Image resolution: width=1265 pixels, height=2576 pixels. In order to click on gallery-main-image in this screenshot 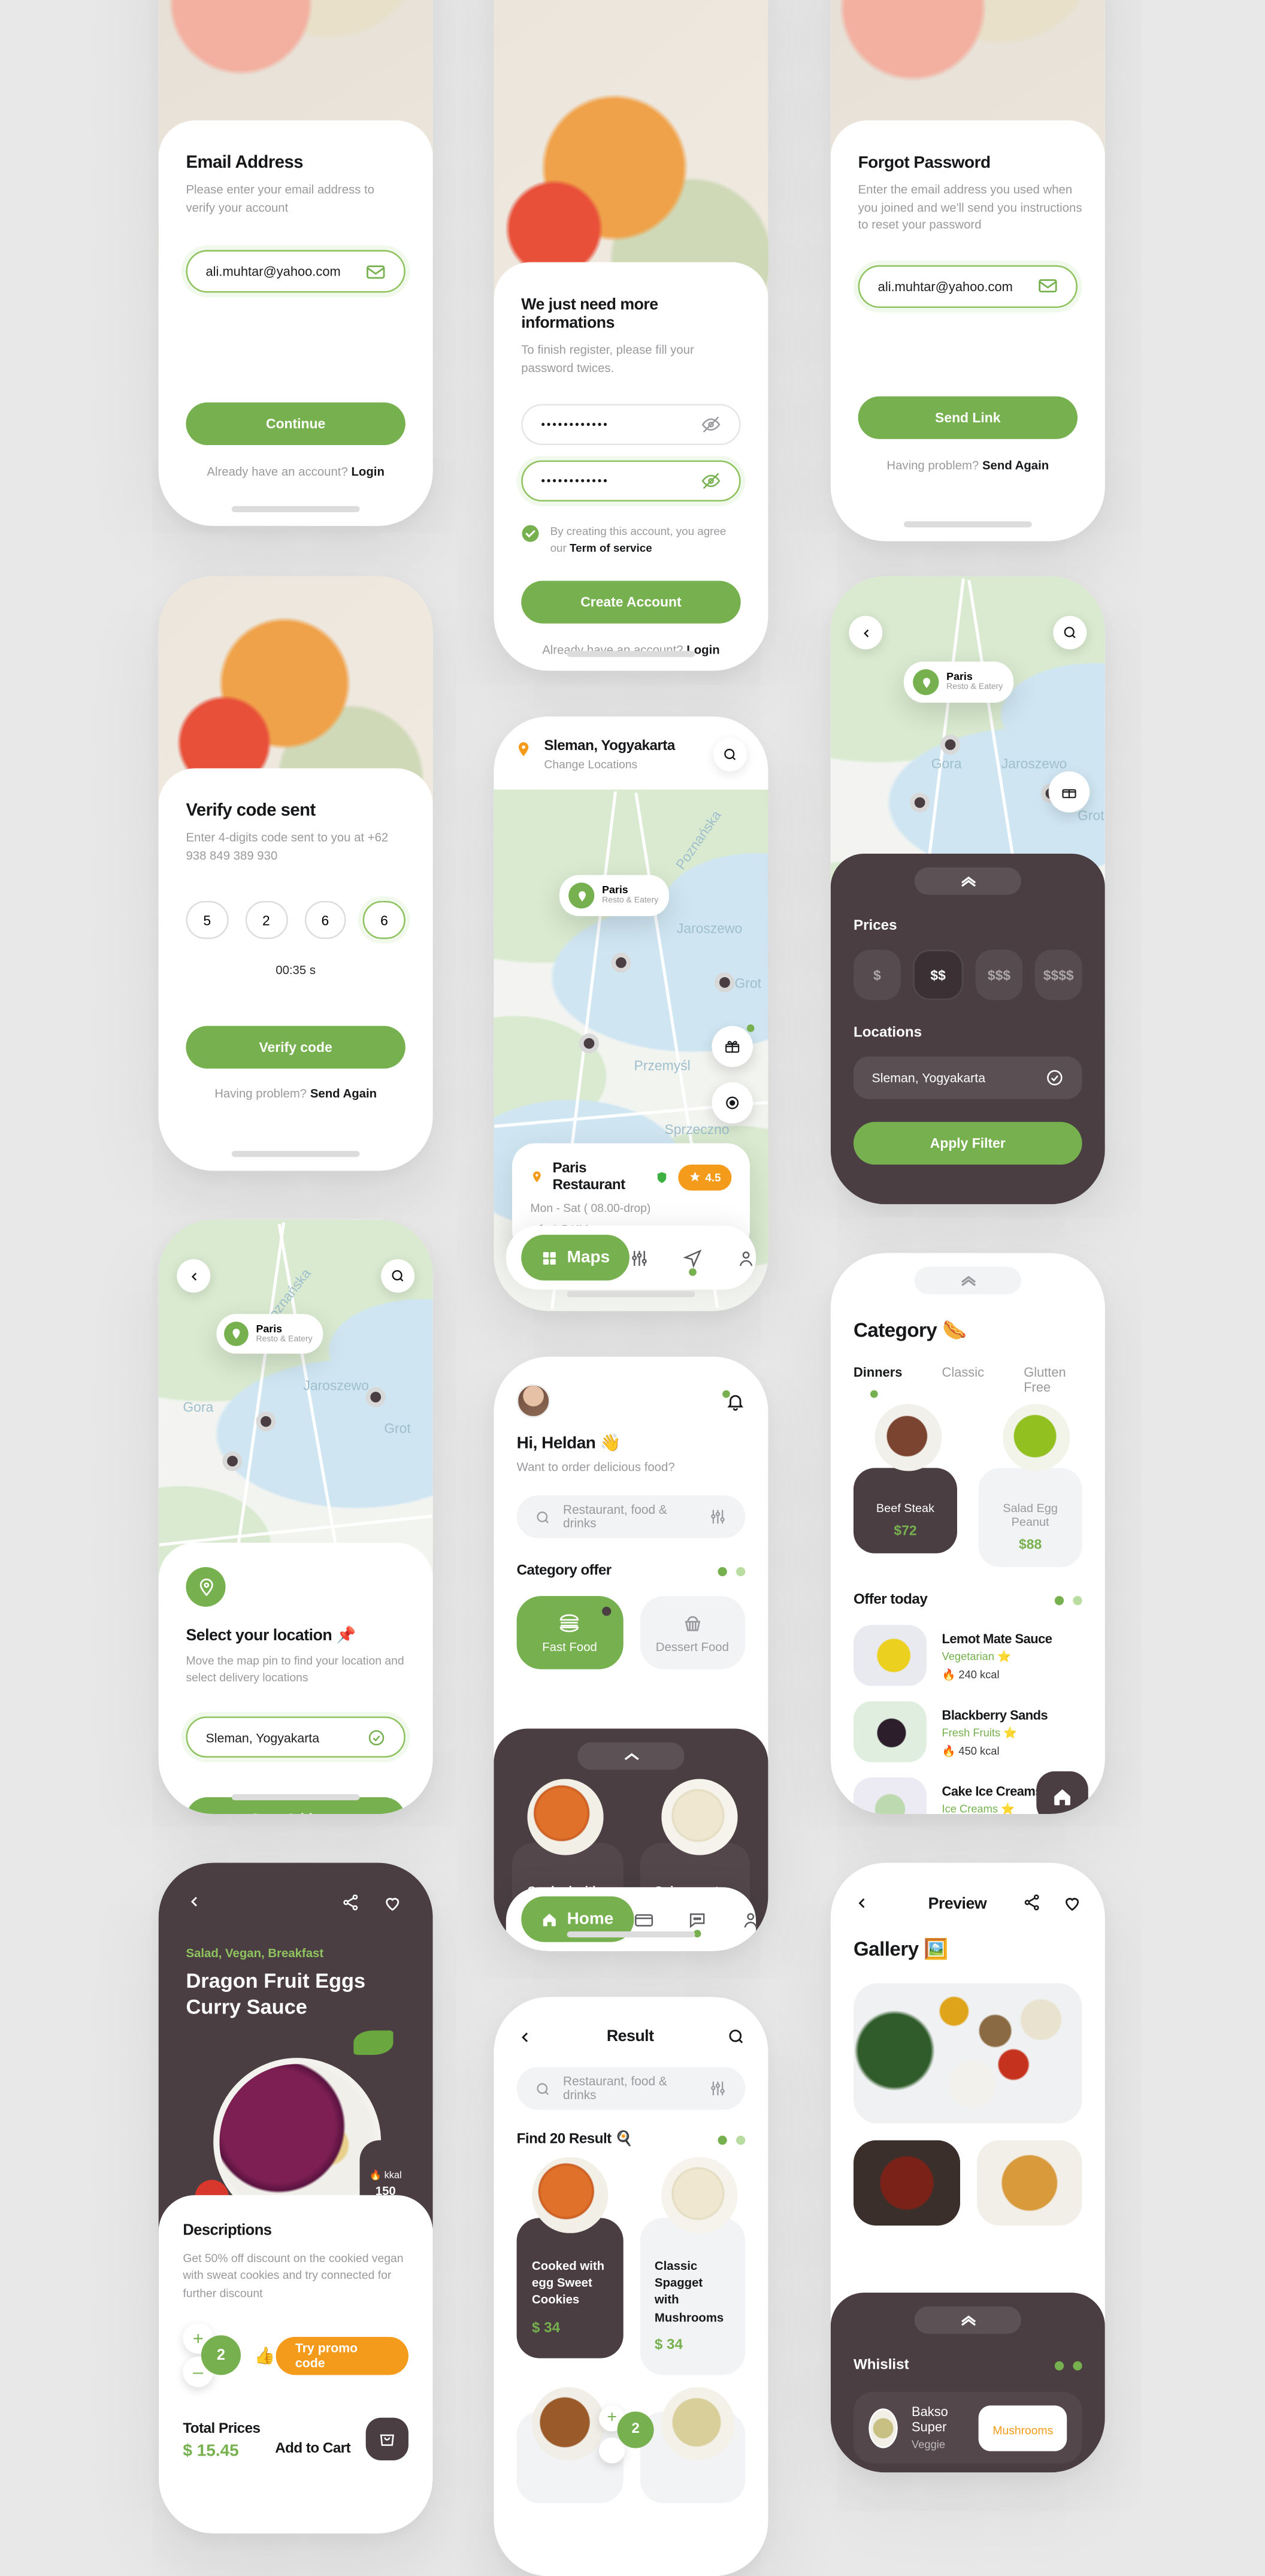, I will do `click(967, 2053)`.